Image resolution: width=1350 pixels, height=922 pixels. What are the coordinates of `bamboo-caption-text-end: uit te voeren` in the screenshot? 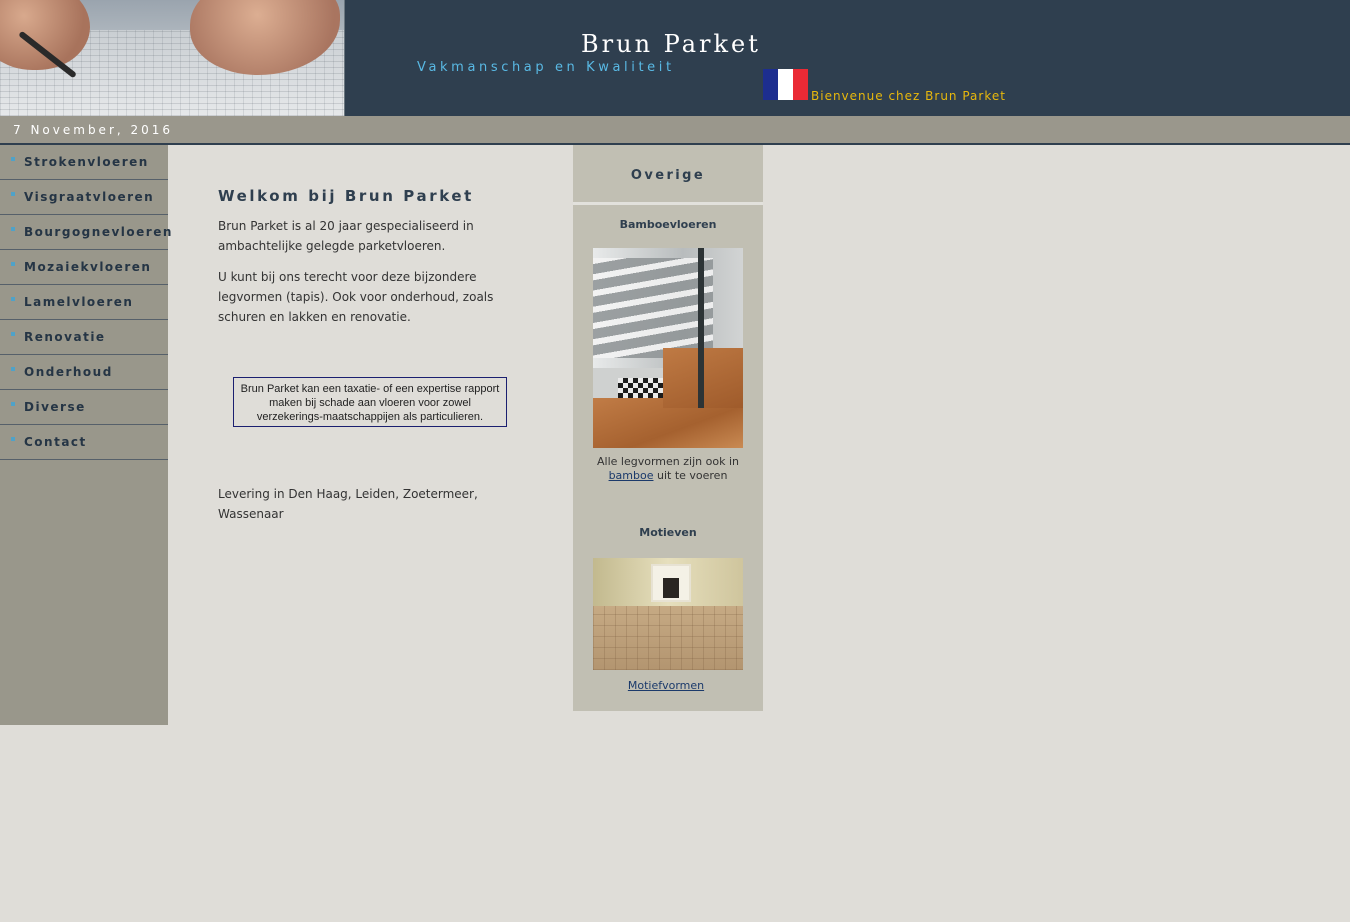 It's located at (692, 475).